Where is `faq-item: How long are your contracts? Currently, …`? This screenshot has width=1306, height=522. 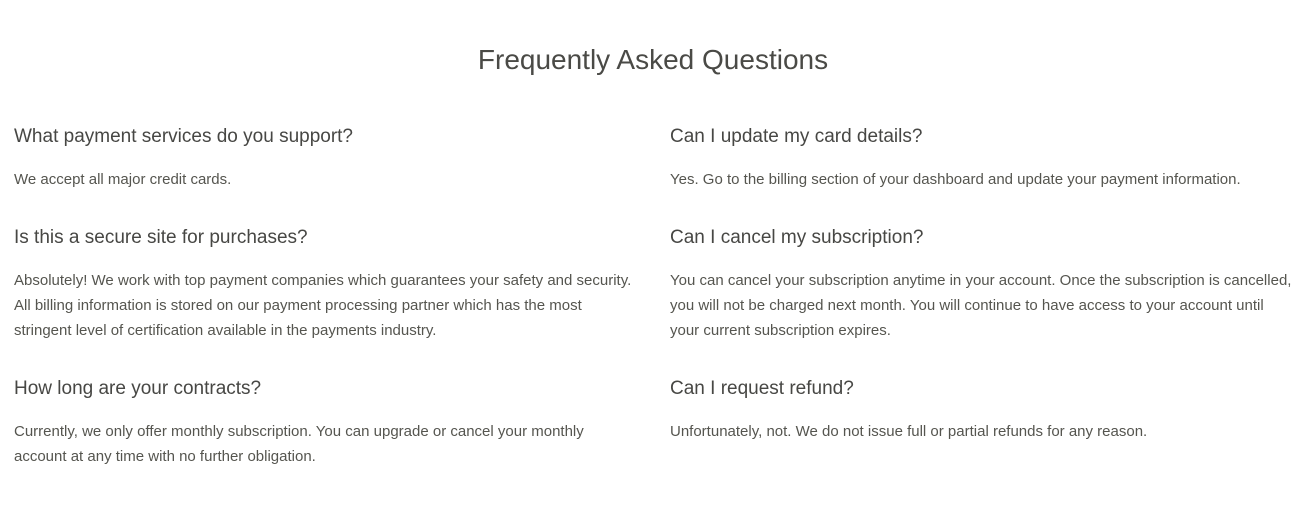 faq-item: How long are your contracts? Currently, … is located at coordinates (326, 421).